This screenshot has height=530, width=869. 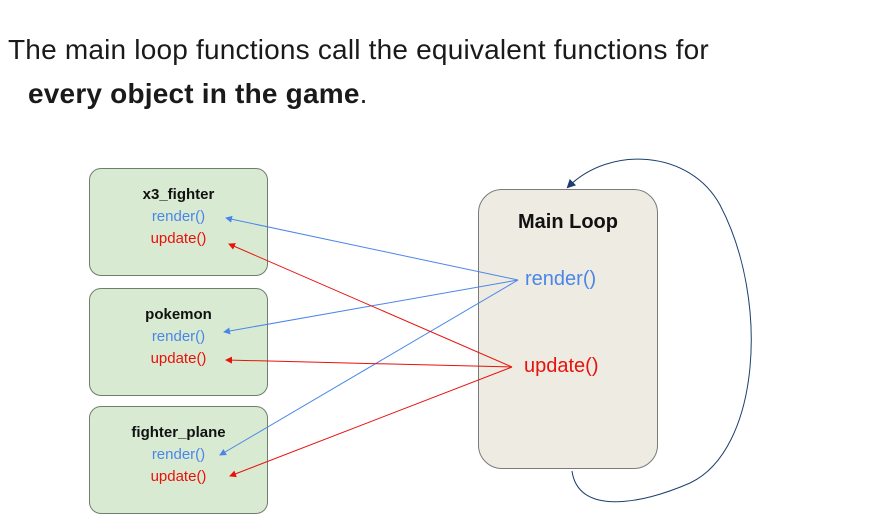 What do you see at coordinates (659, 330) in the screenshot?
I see `loop-cycle-arrow` at bounding box center [659, 330].